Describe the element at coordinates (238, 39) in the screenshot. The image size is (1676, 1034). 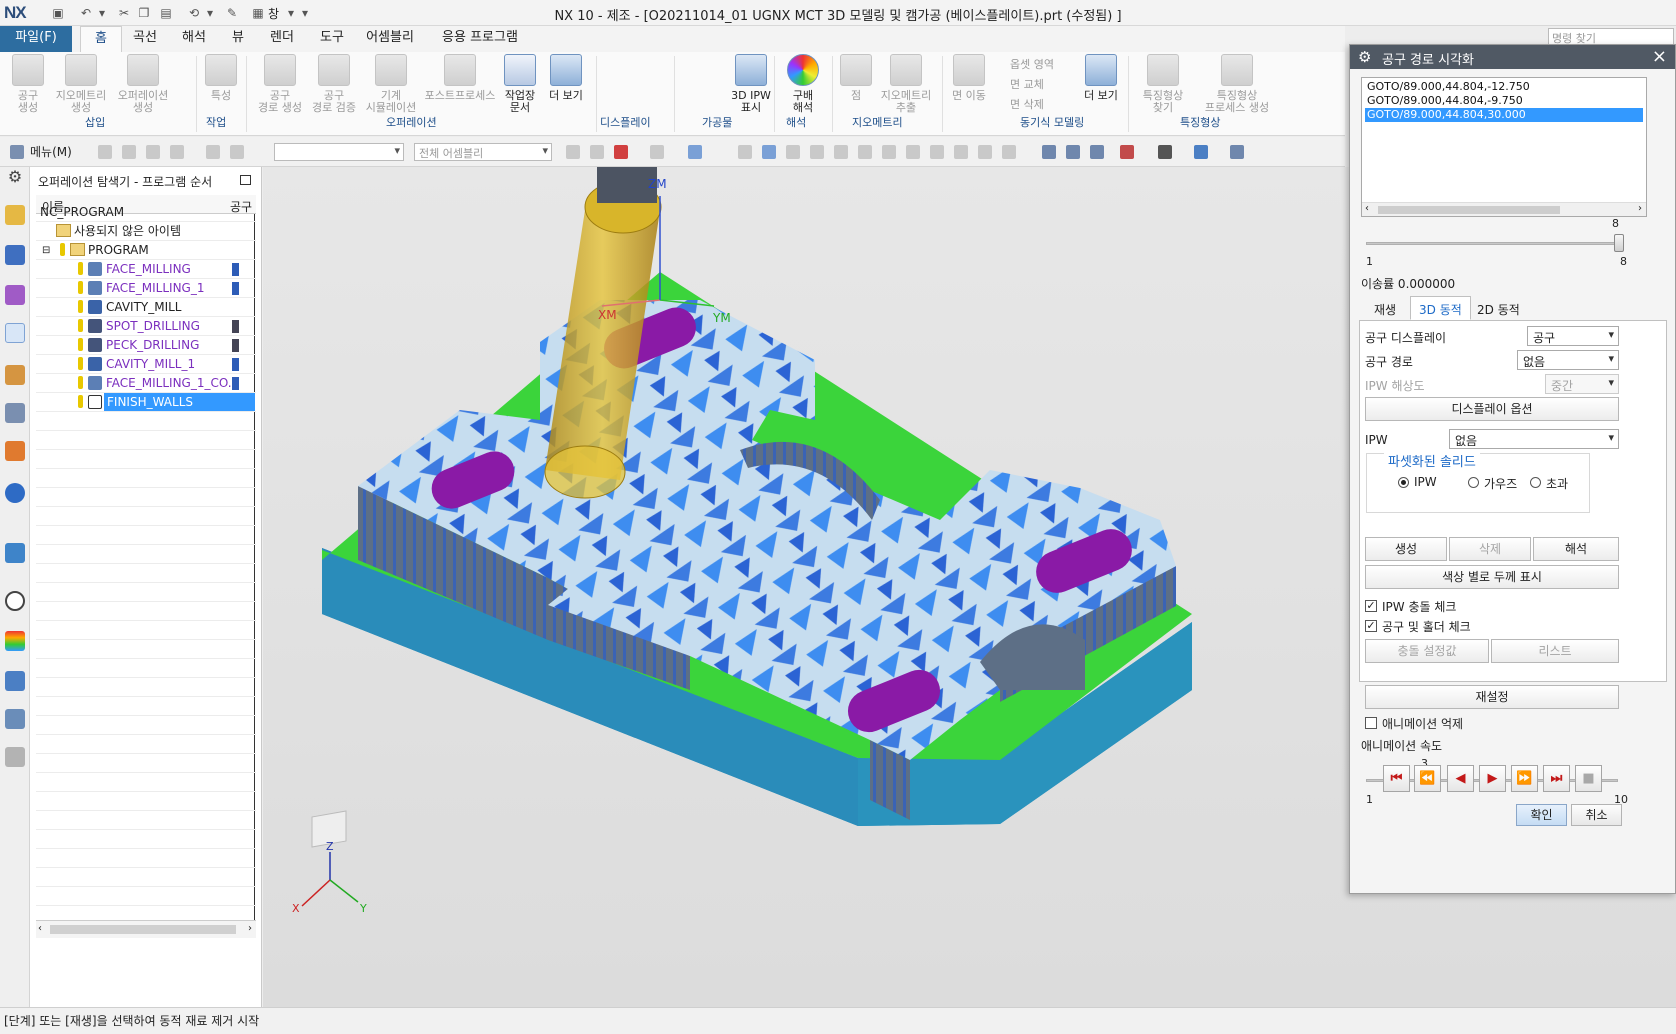
I see `tab-view: 뷰` at that location.